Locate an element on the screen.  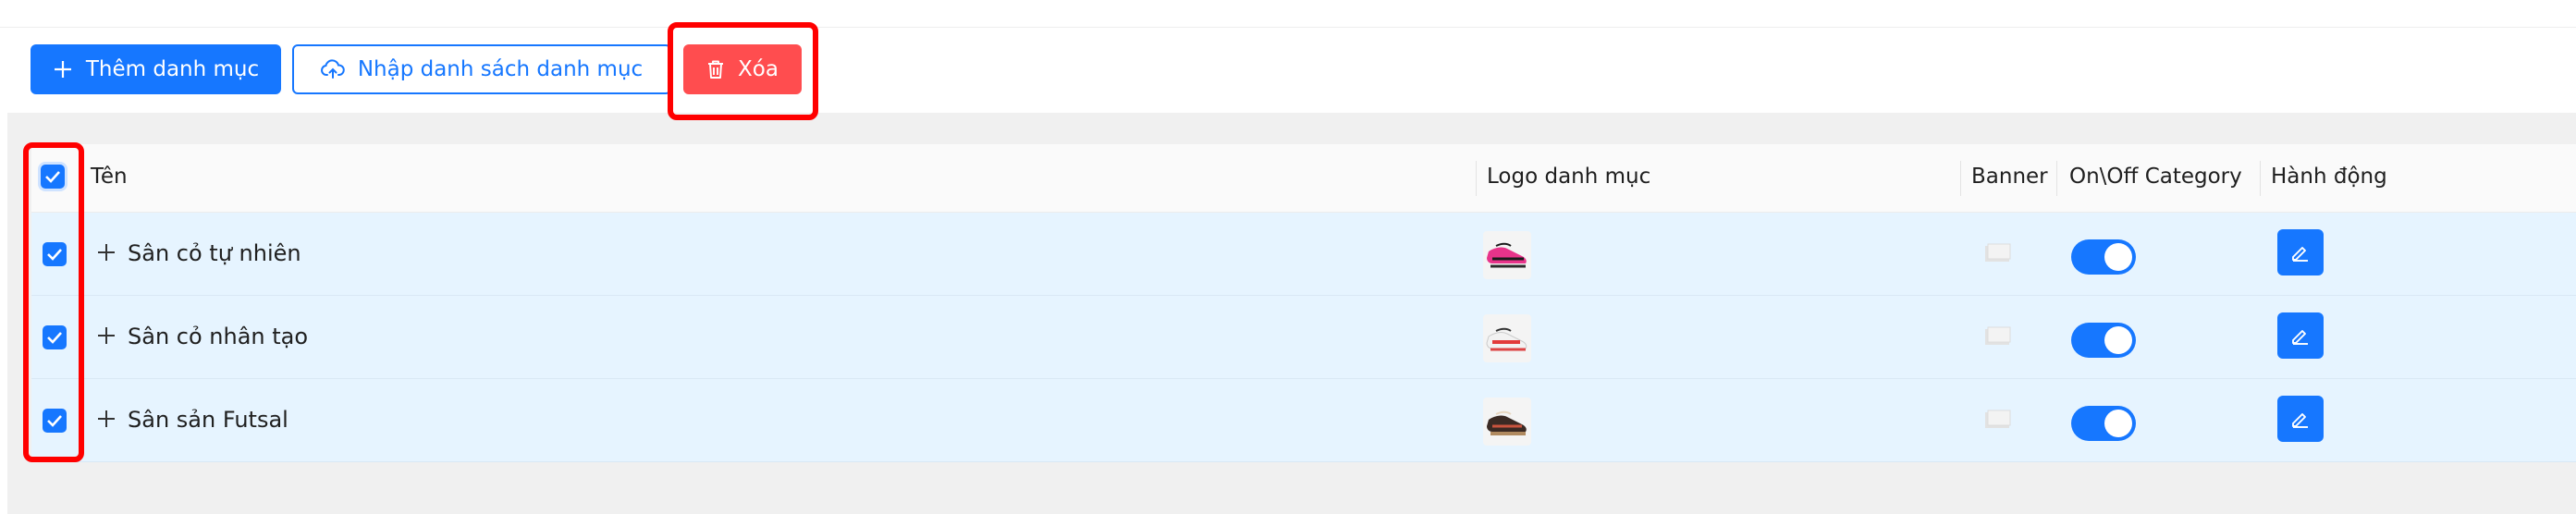
plus-icon is located at coordinates (62, 69).